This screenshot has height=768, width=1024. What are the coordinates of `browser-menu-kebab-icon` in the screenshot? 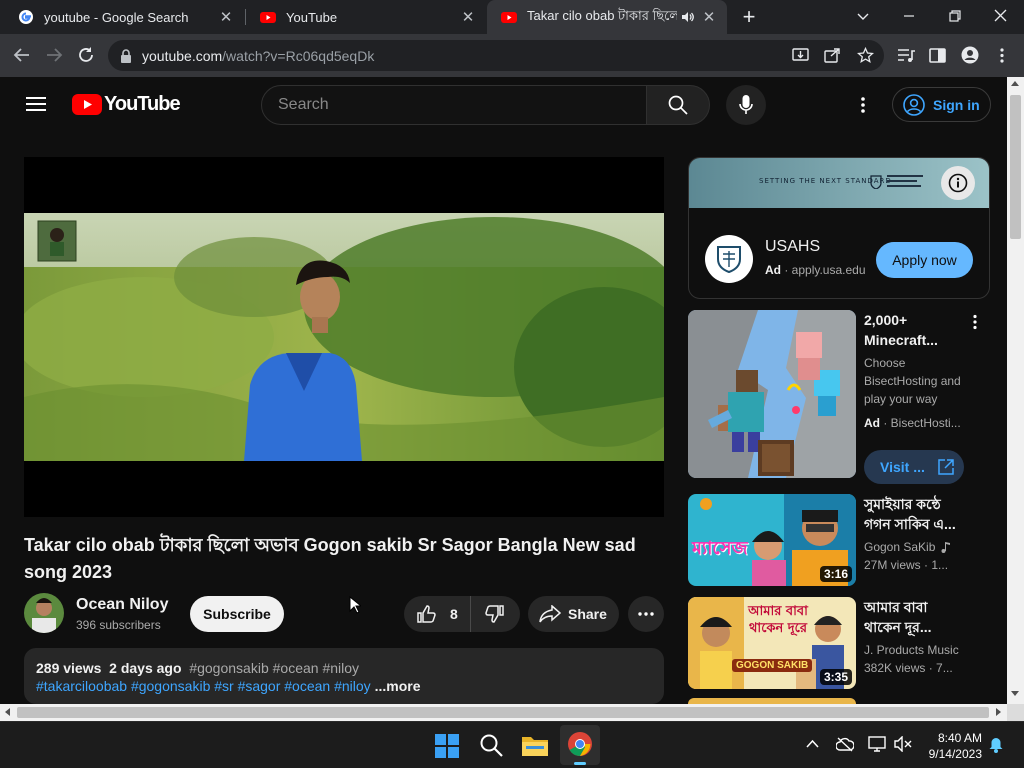 It's located at (1002, 55).